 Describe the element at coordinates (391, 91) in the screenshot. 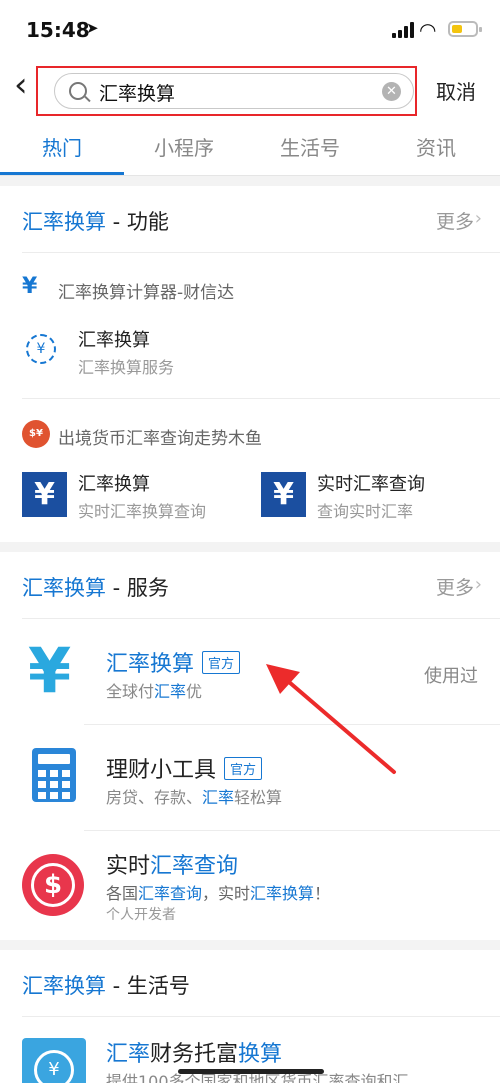

I see `clear-icon: ✕` at that location.